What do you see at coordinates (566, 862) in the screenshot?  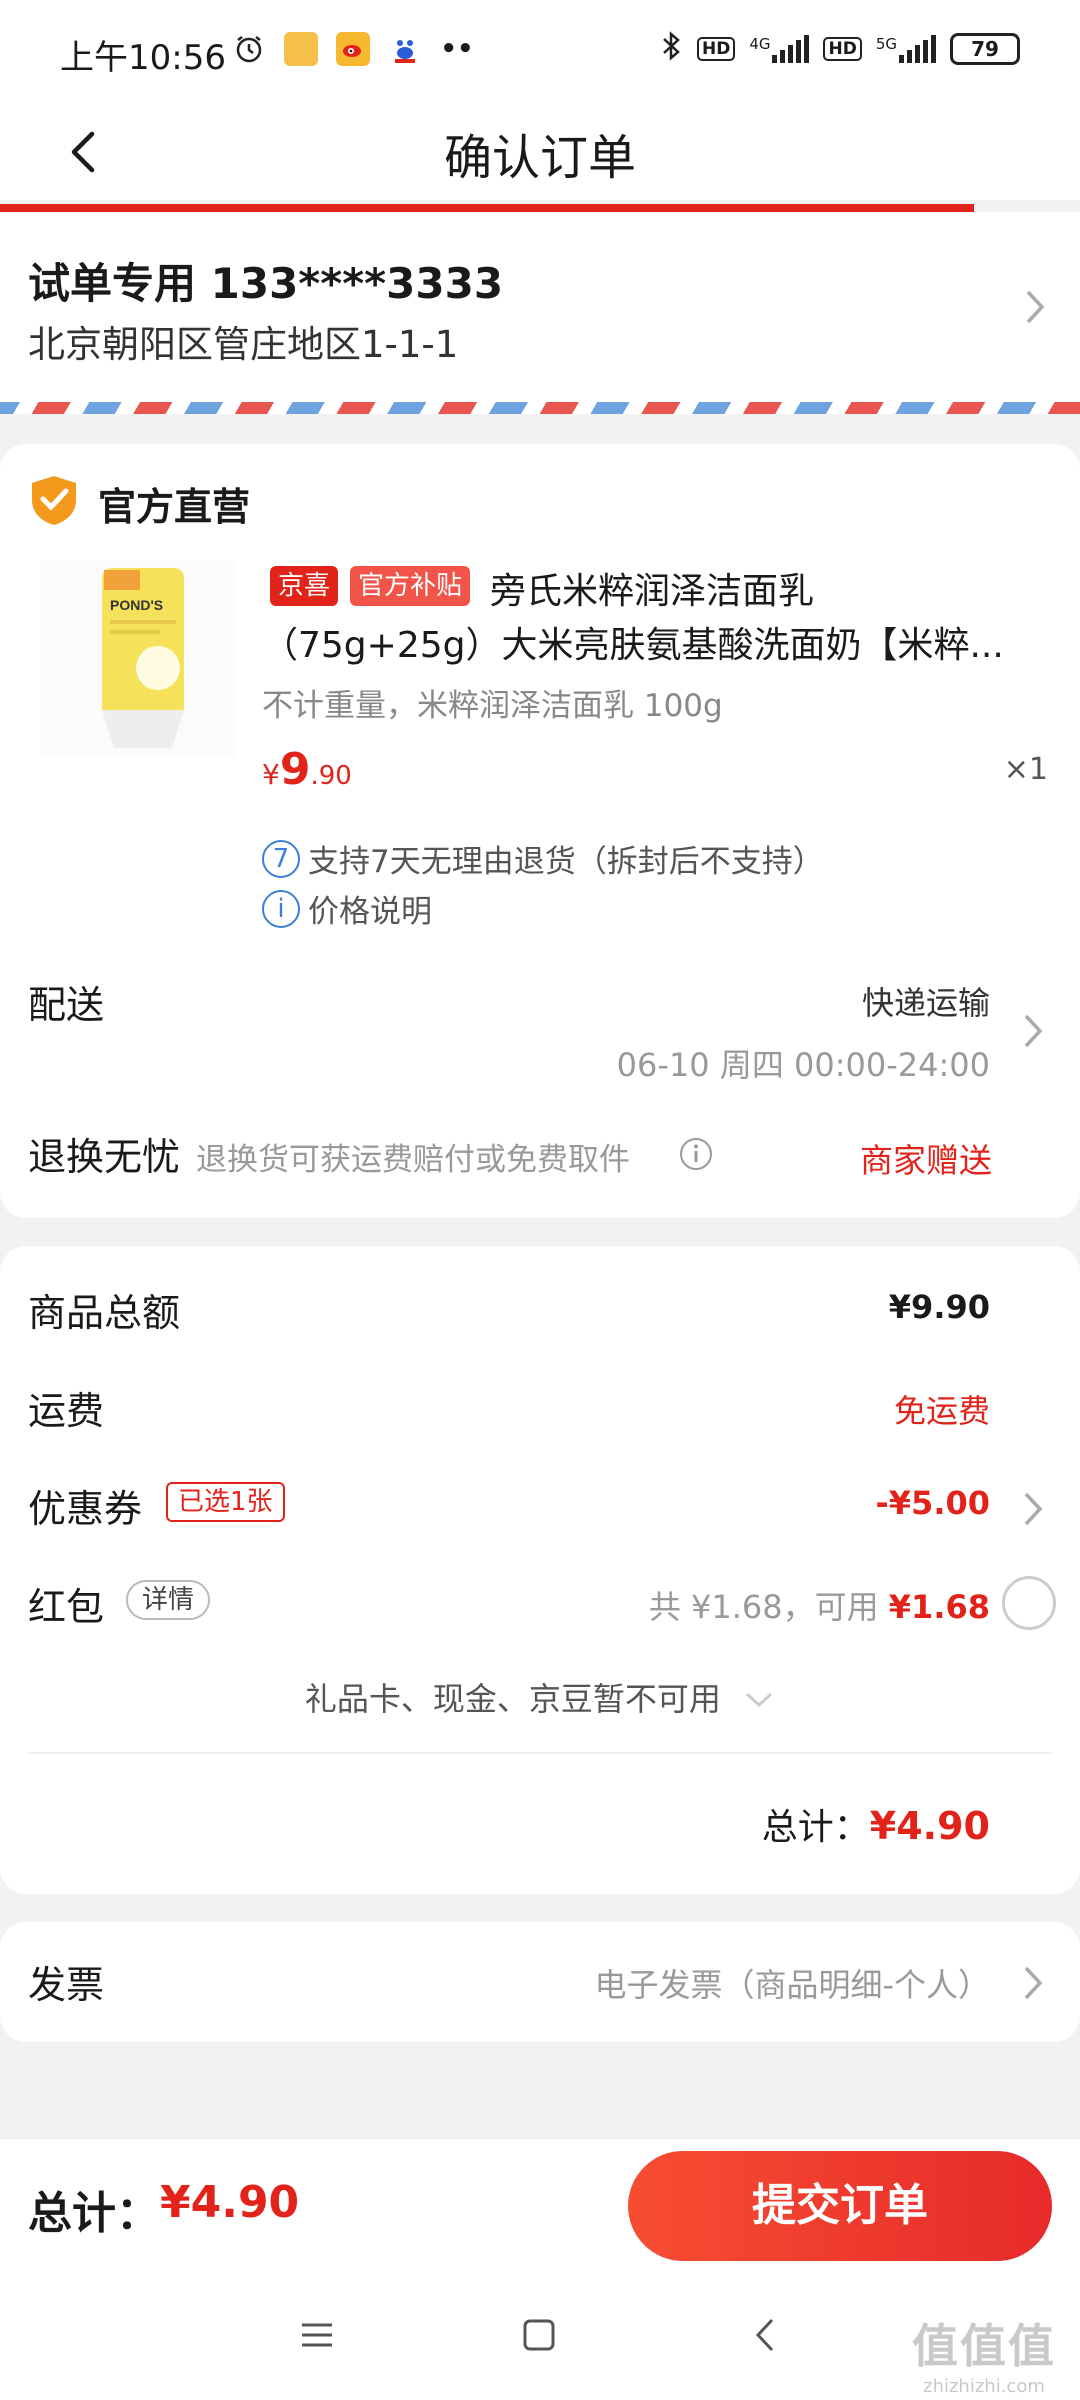 I see `service-return-text: 支持7天无理由退货（拆封后不支持）` at bounding box center [566, 862].